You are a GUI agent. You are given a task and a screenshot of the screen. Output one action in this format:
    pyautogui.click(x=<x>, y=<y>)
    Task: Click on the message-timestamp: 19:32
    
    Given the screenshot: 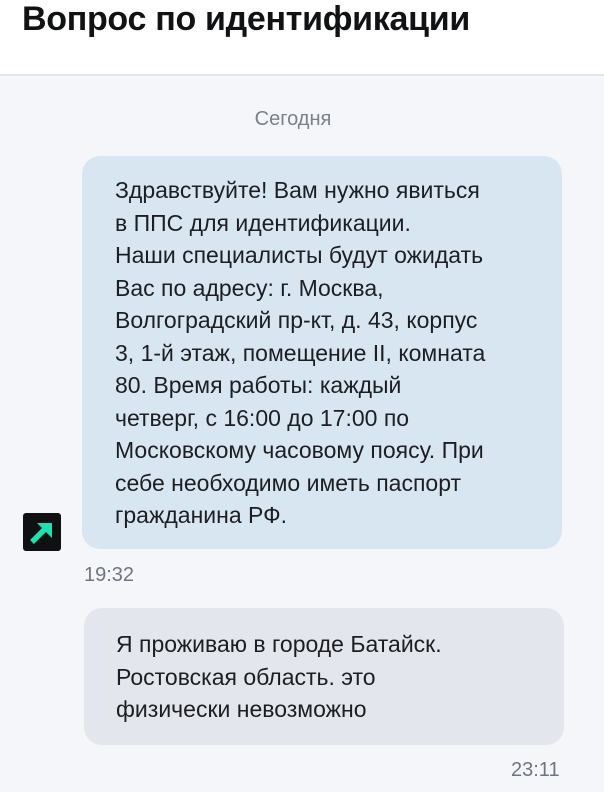 What is the action you would take?
    pyautogui.click(x=109, y=575)
    